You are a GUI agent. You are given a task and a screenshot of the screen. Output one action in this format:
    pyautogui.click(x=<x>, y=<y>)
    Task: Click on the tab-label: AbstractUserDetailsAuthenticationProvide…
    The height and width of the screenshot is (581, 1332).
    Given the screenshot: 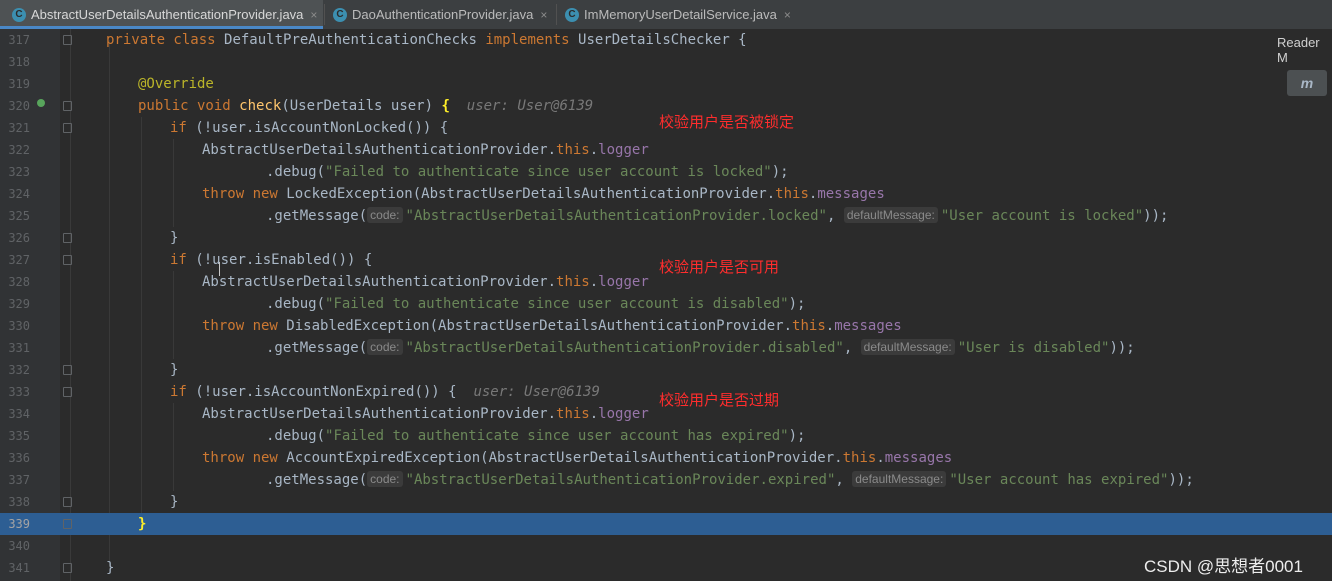 What is the action you would take?
    pyautogui.click(x=167, y=14)
    